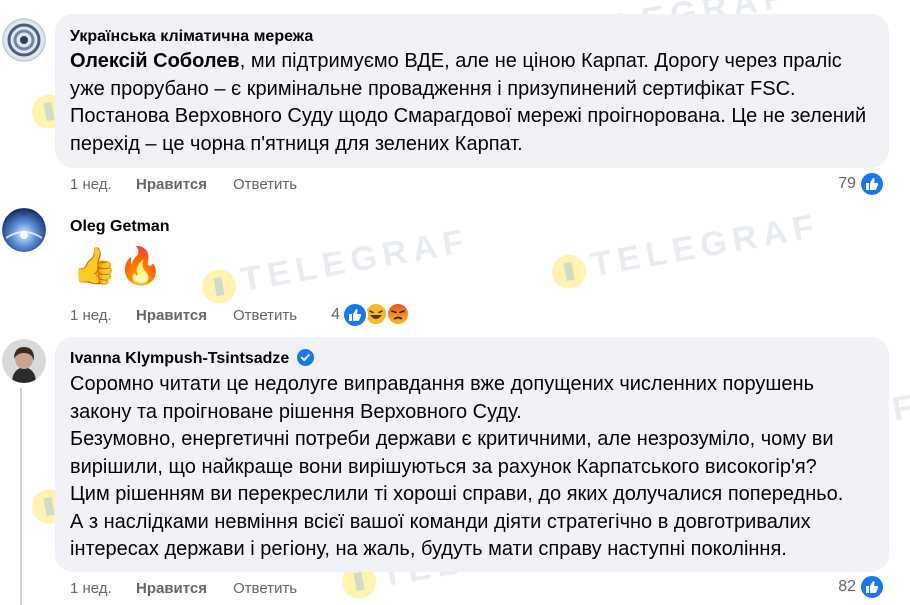  I want to click on angry-reaction-icon, so click(398, 314).